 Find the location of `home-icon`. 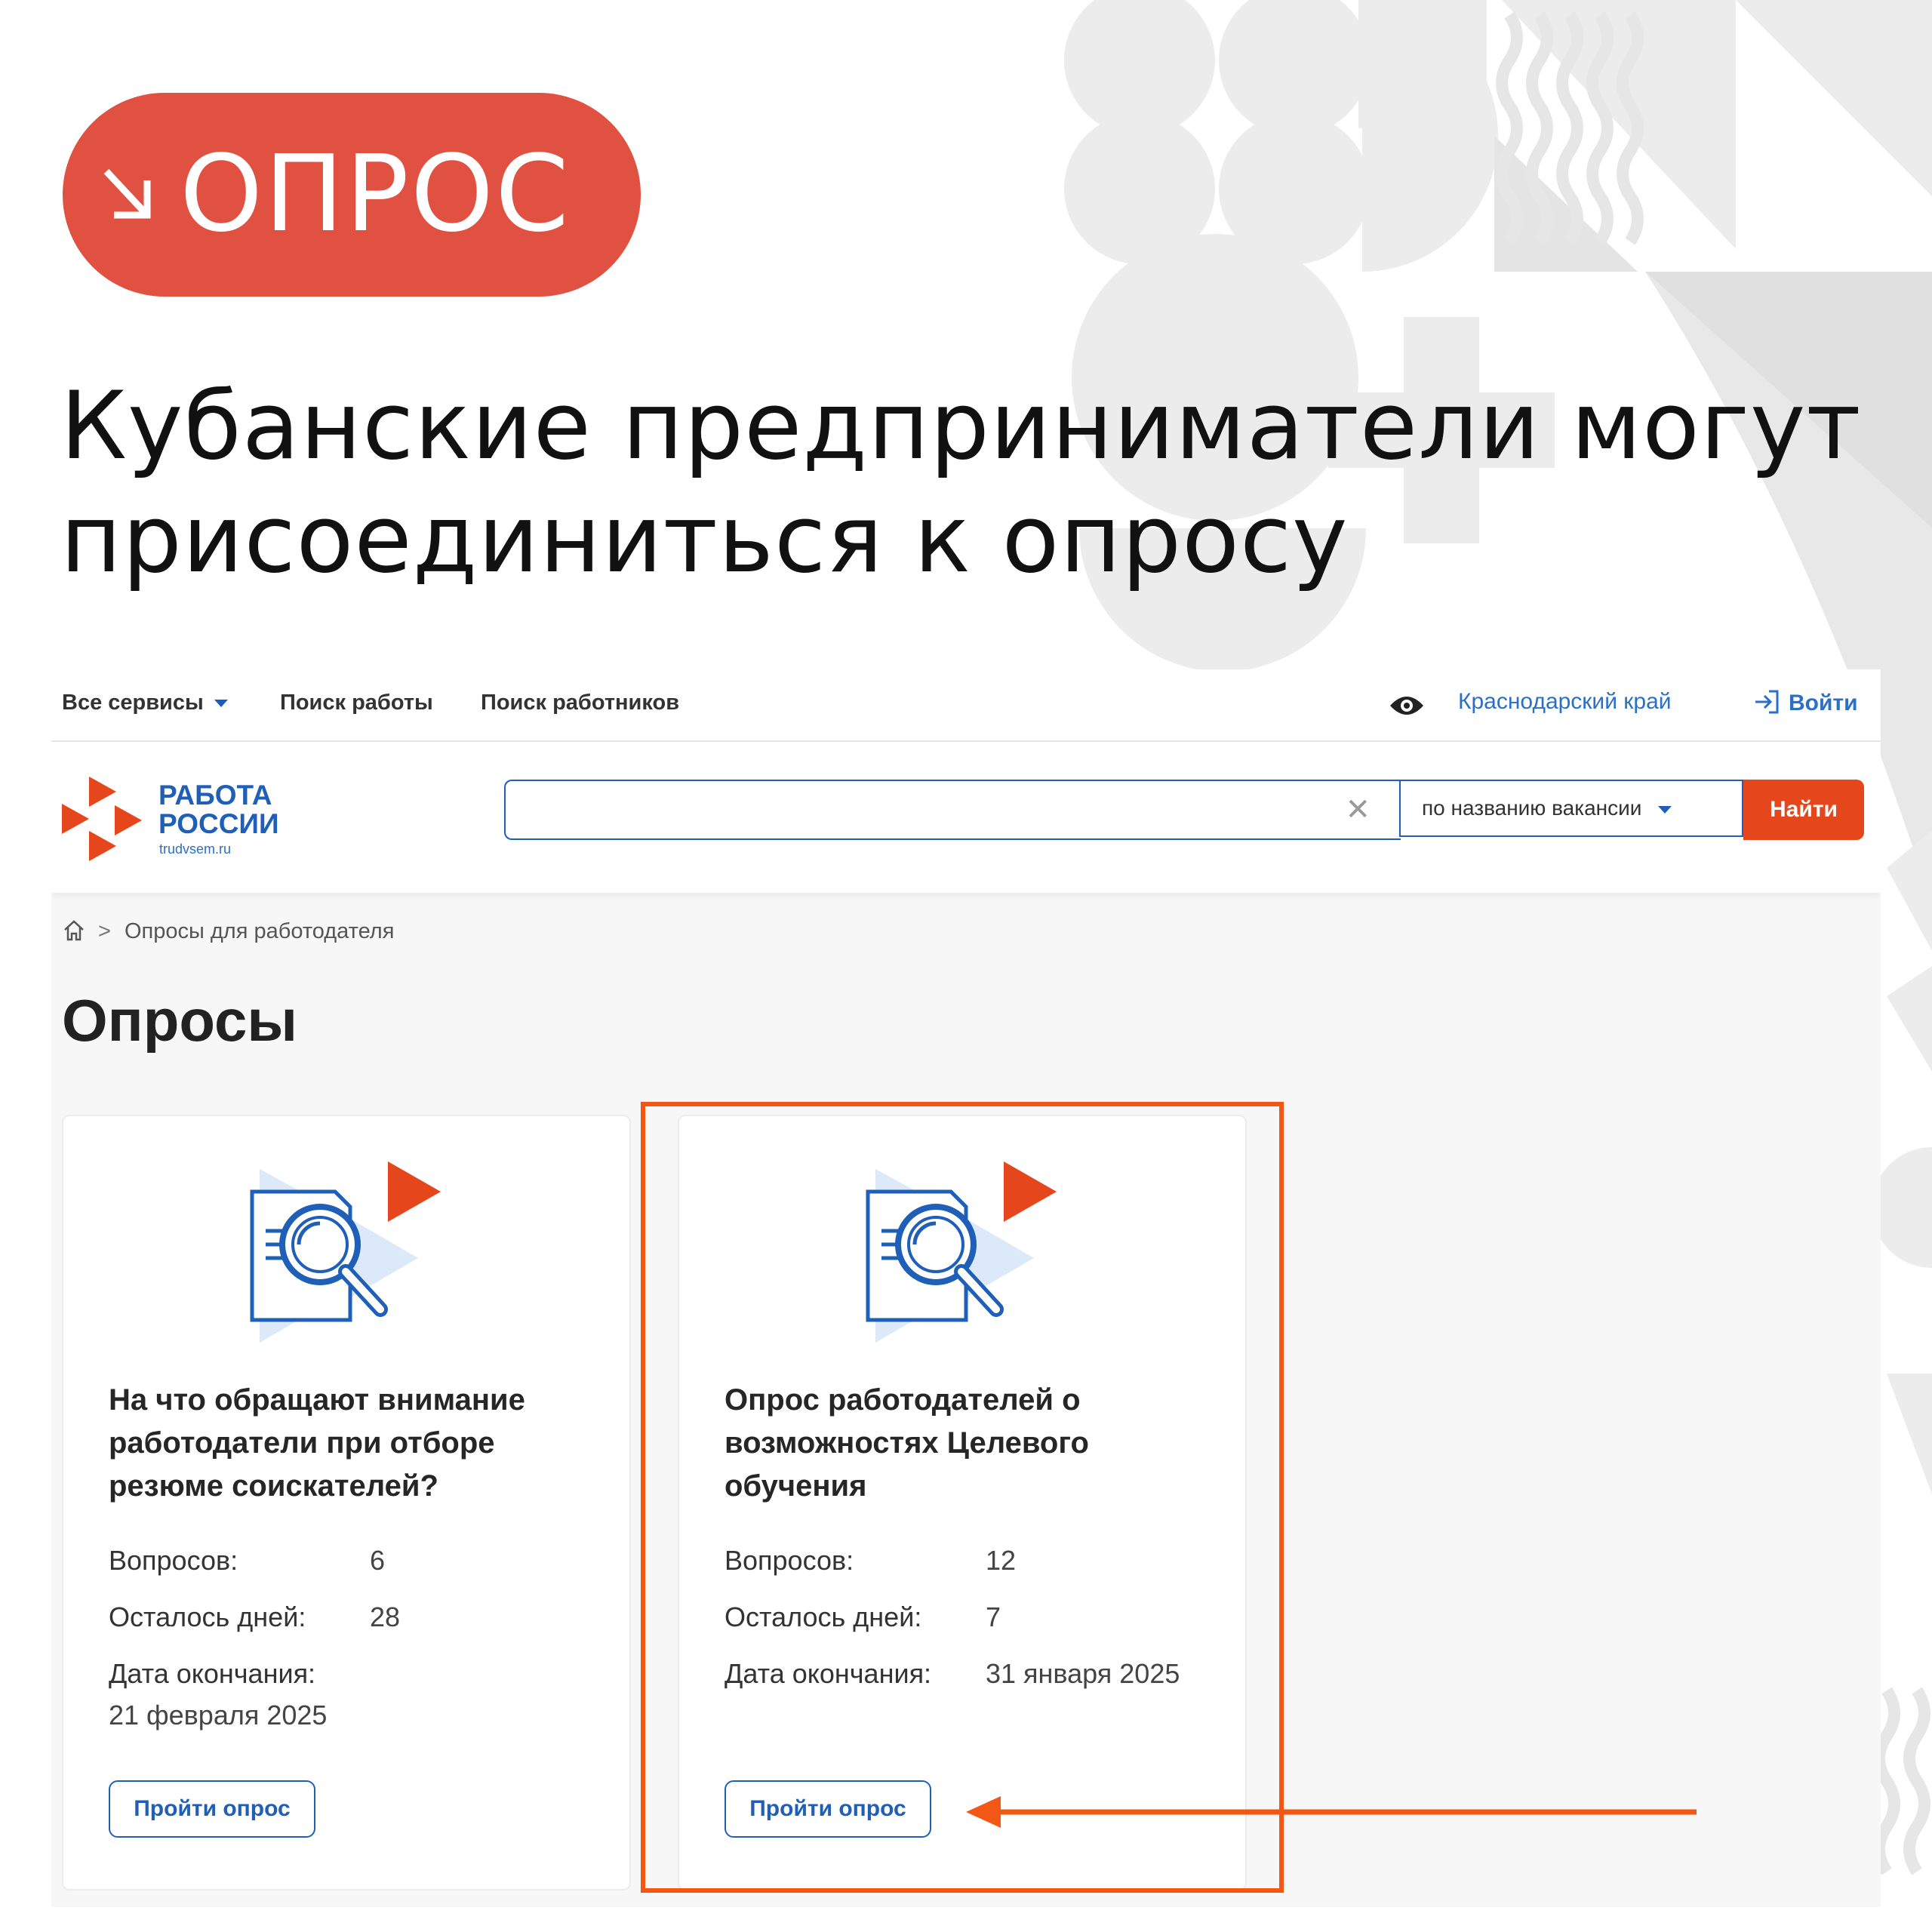

home-icon is located at coordinates (74, 930).